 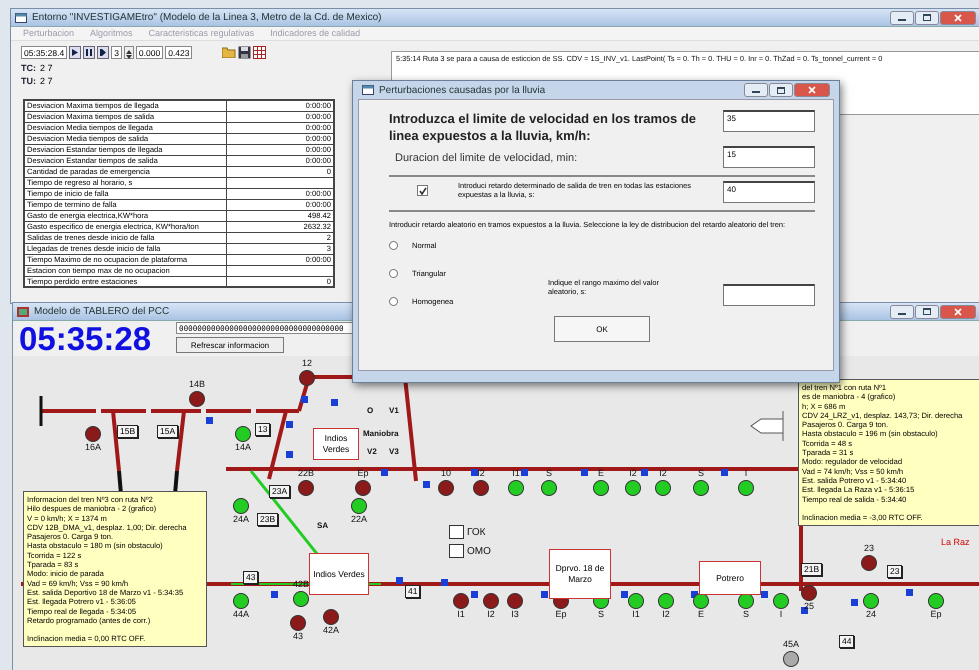 I want to click on step-button, so click(x=103, y=52).